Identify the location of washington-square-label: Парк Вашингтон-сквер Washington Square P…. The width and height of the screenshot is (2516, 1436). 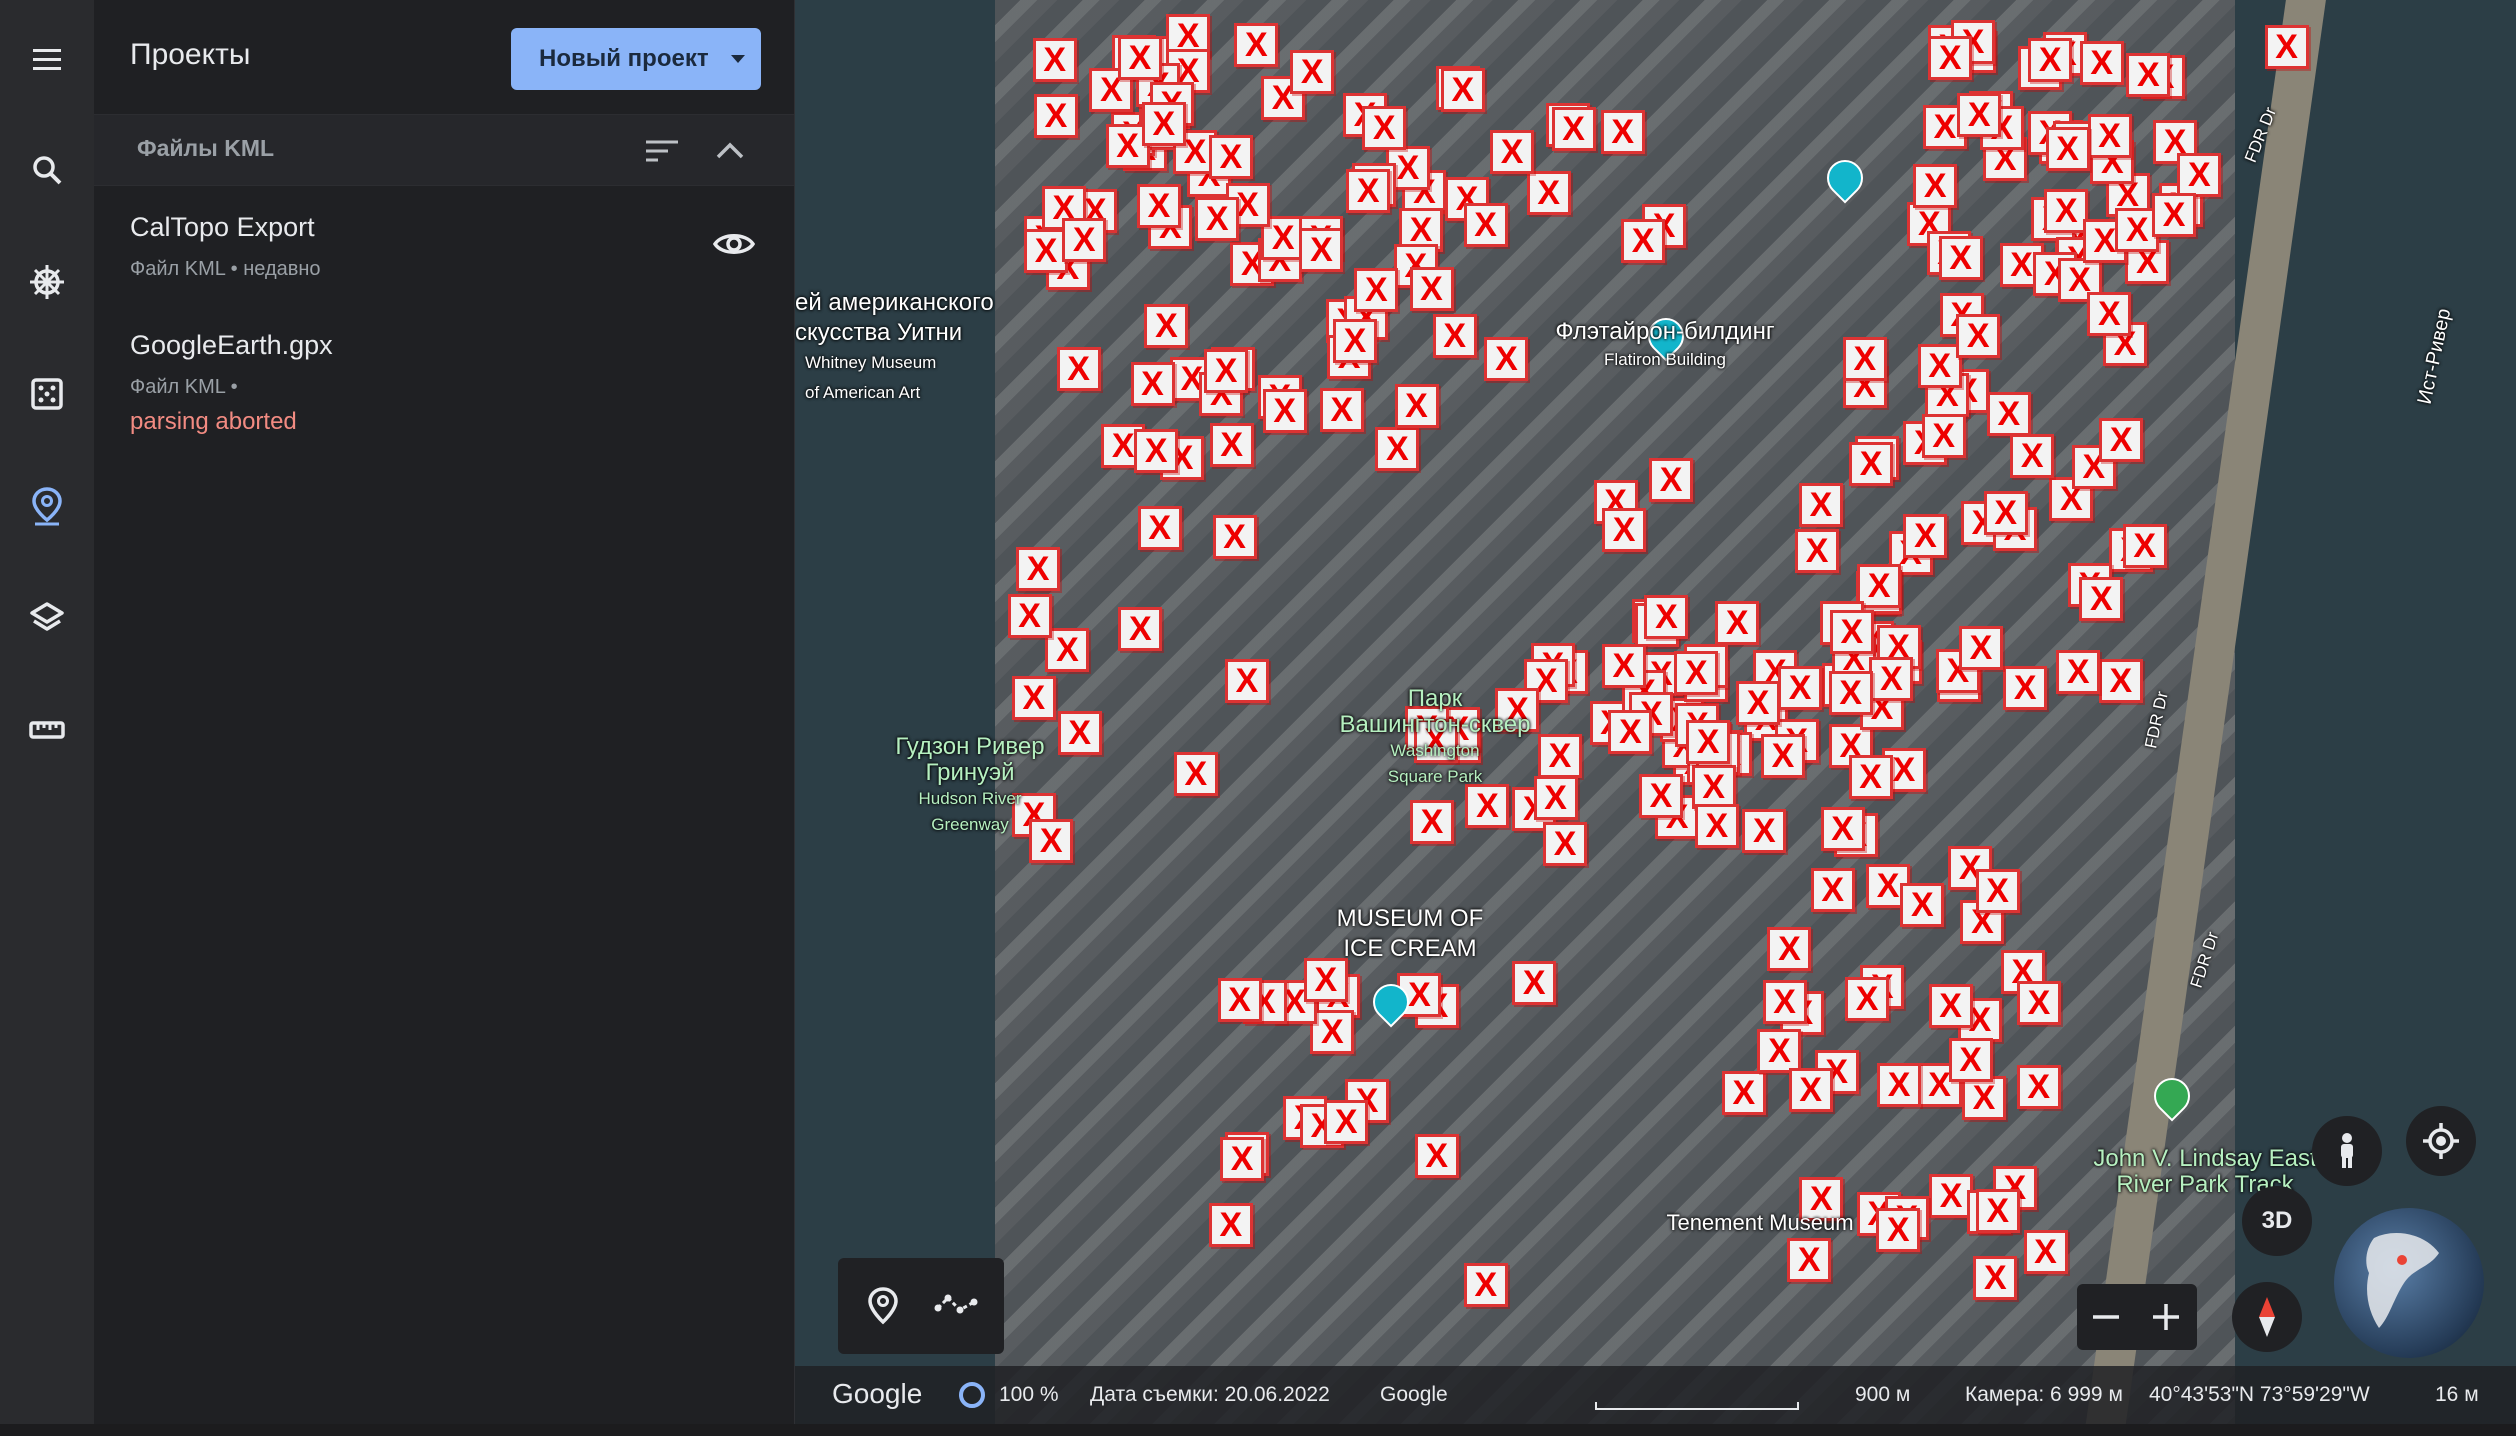
(1435, 738).